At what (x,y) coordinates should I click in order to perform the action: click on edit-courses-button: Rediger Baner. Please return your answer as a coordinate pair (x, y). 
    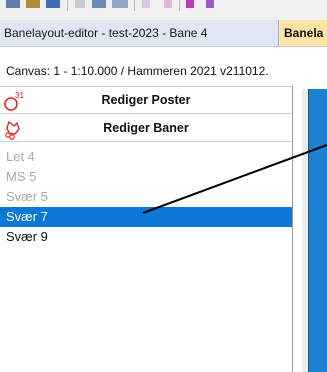
    Looking at the image, I should click on (146, 128).